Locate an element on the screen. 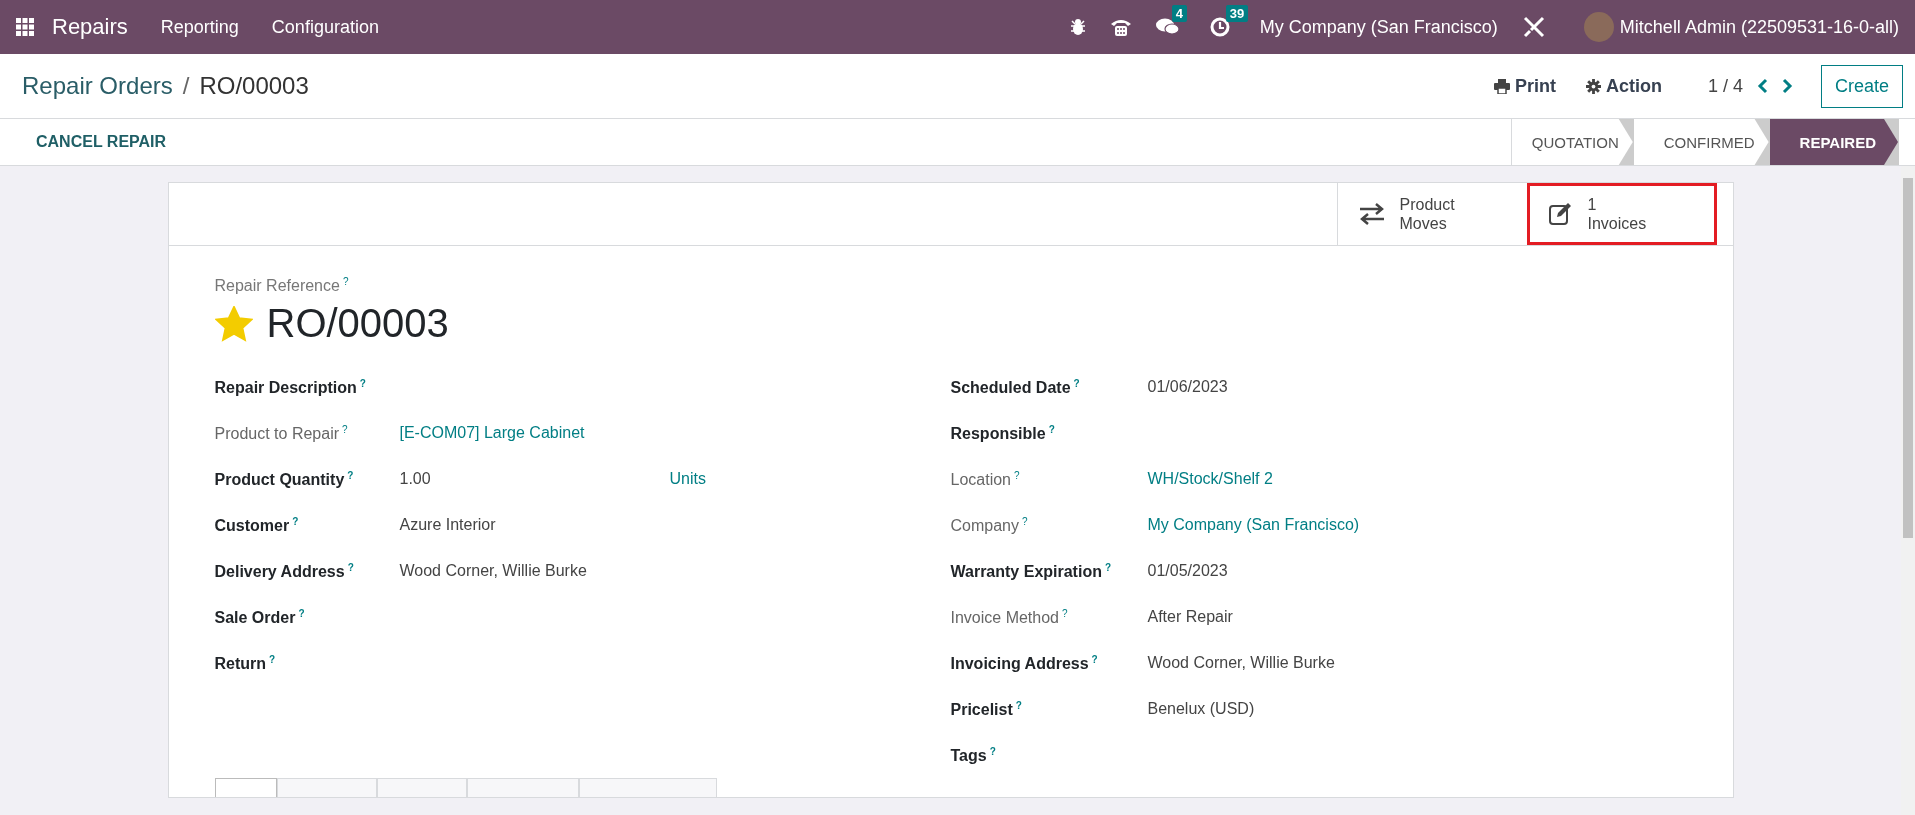 This screenshot has height=815, width=1915. previous-icon is located at coordinates (1762, 86).